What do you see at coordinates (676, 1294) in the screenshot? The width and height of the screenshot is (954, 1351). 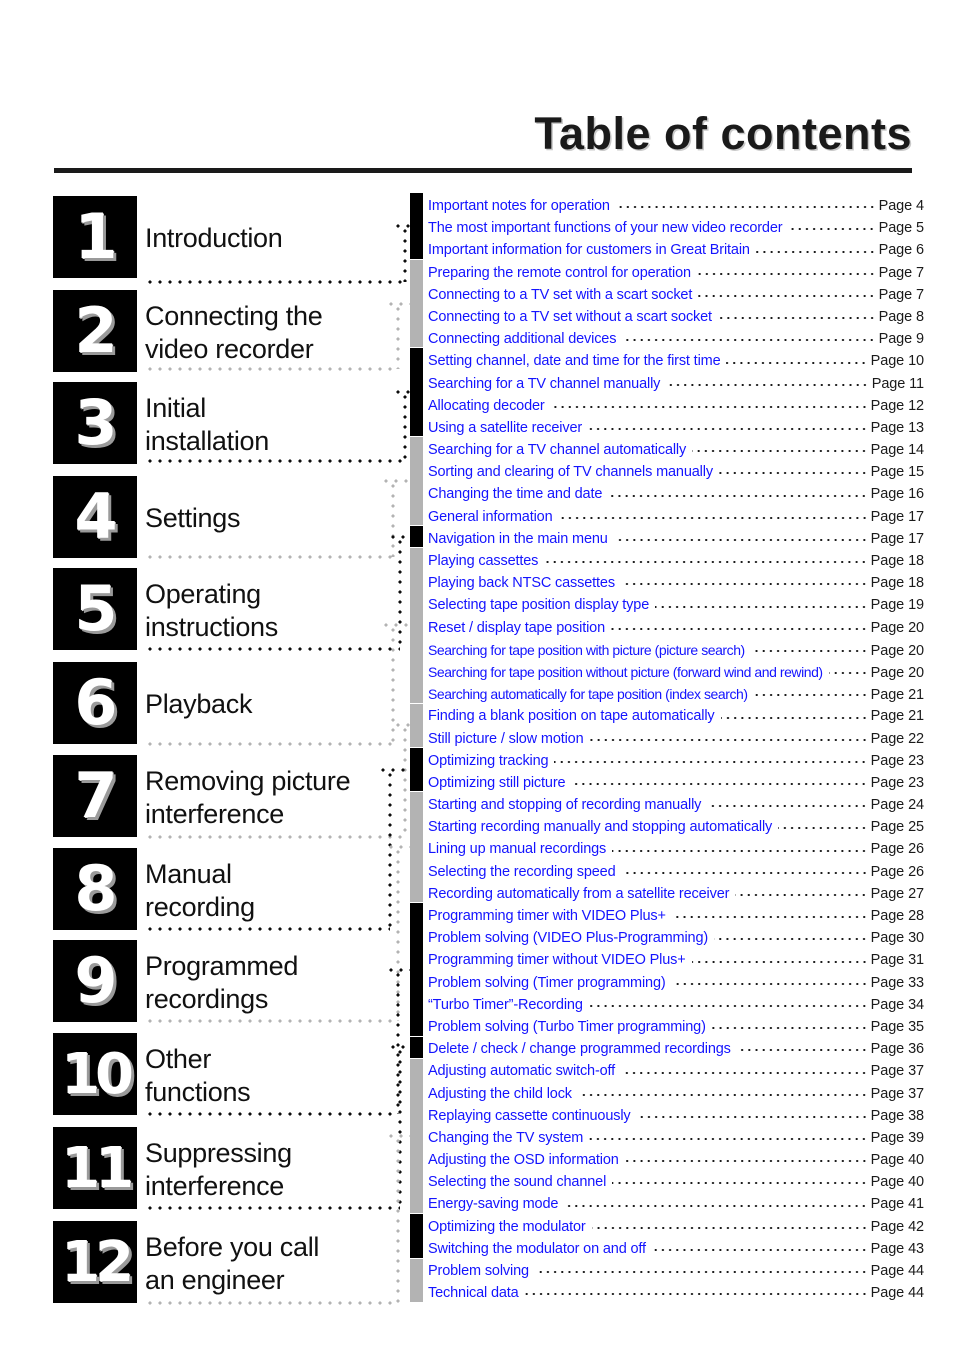 I see `toc-entry: Technical data Page 44` at bounding box center [676, 1294].